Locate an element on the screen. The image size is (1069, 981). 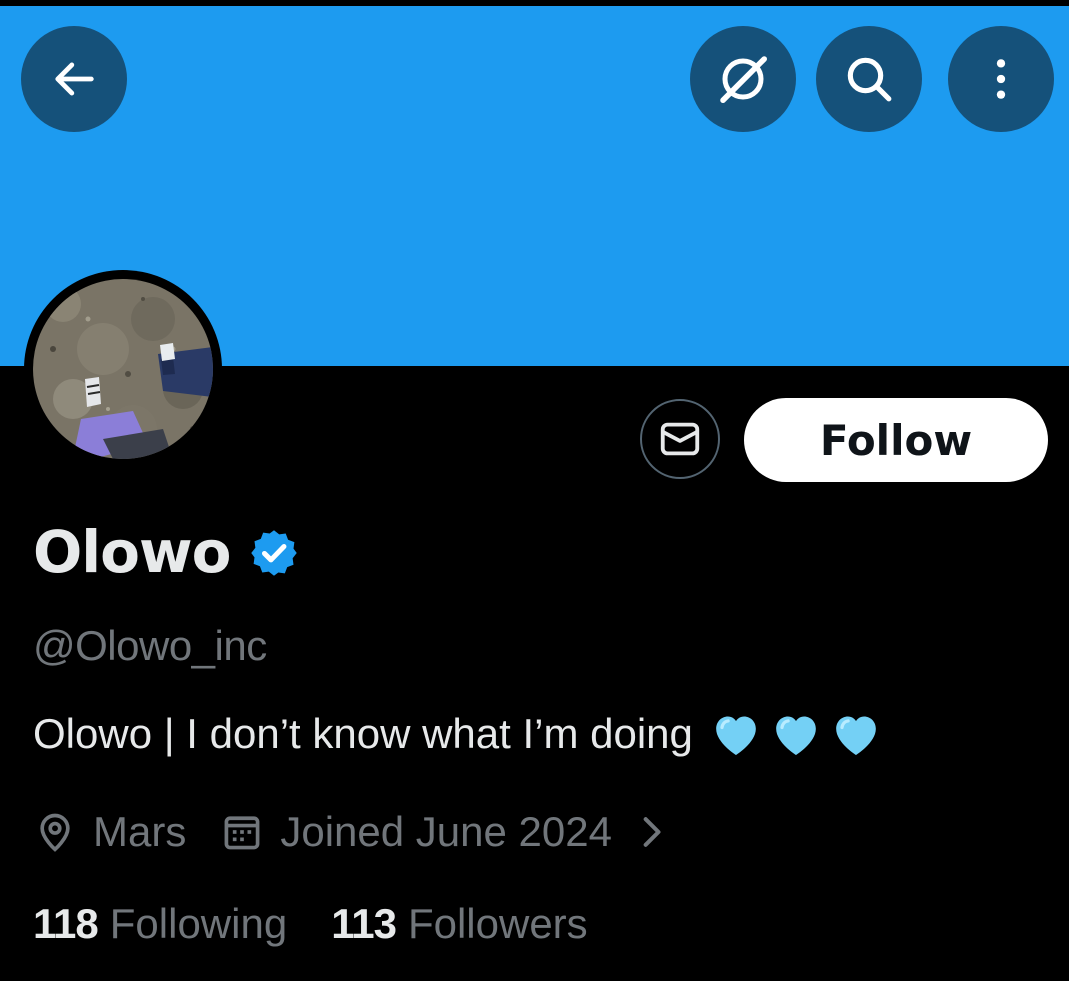
grok-button is located at coordinates (743, 79).